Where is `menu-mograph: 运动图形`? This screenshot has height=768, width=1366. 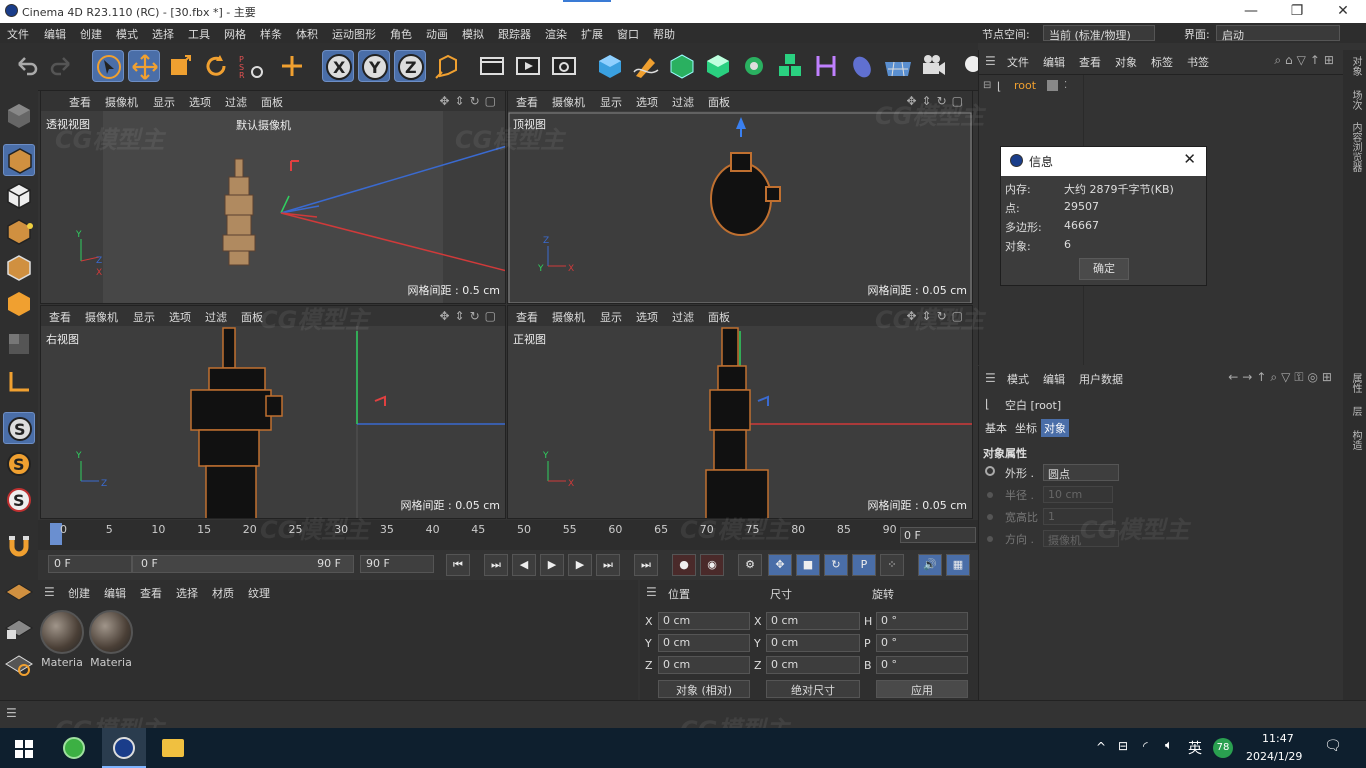 menu-mograph: 运动图形 is located at coordinates (354, 34).